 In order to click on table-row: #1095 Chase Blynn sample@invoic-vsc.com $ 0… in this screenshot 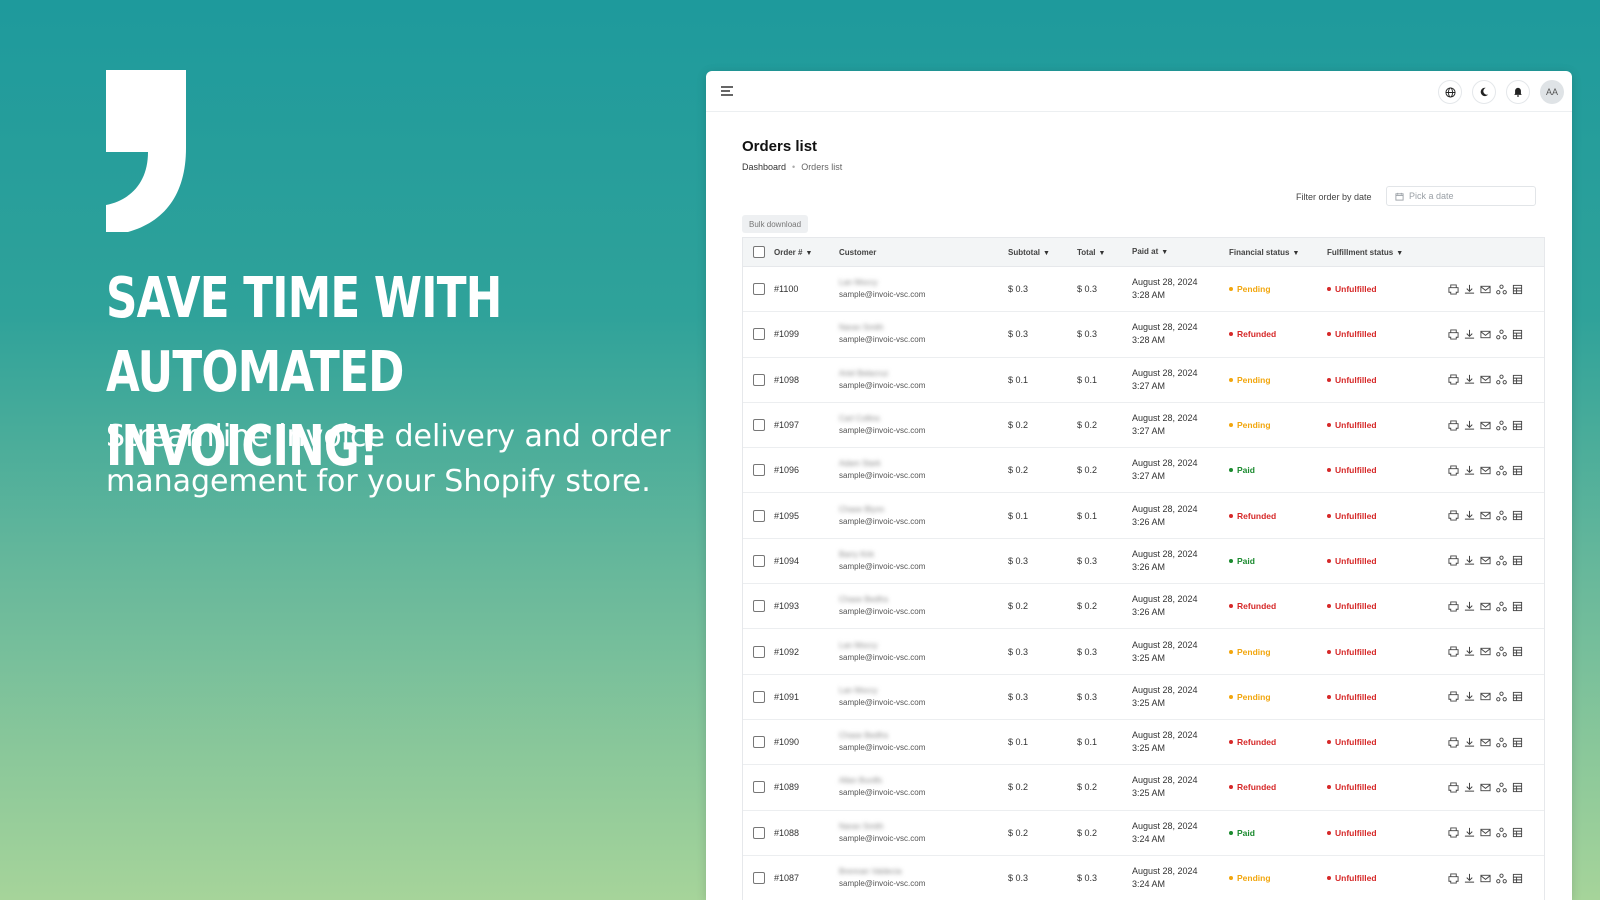, I will do `click(1143, 516)`.